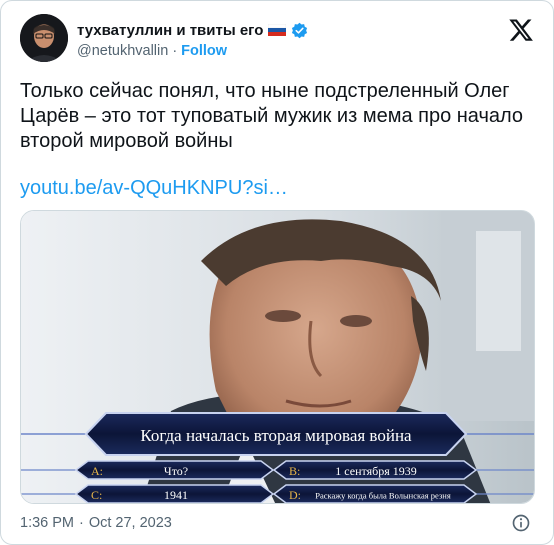 This screenshot has width=554, height=545. Describe the element at coordinates (96, 495) in the screenshot. I see `answer-c-letter: C:` at that location.